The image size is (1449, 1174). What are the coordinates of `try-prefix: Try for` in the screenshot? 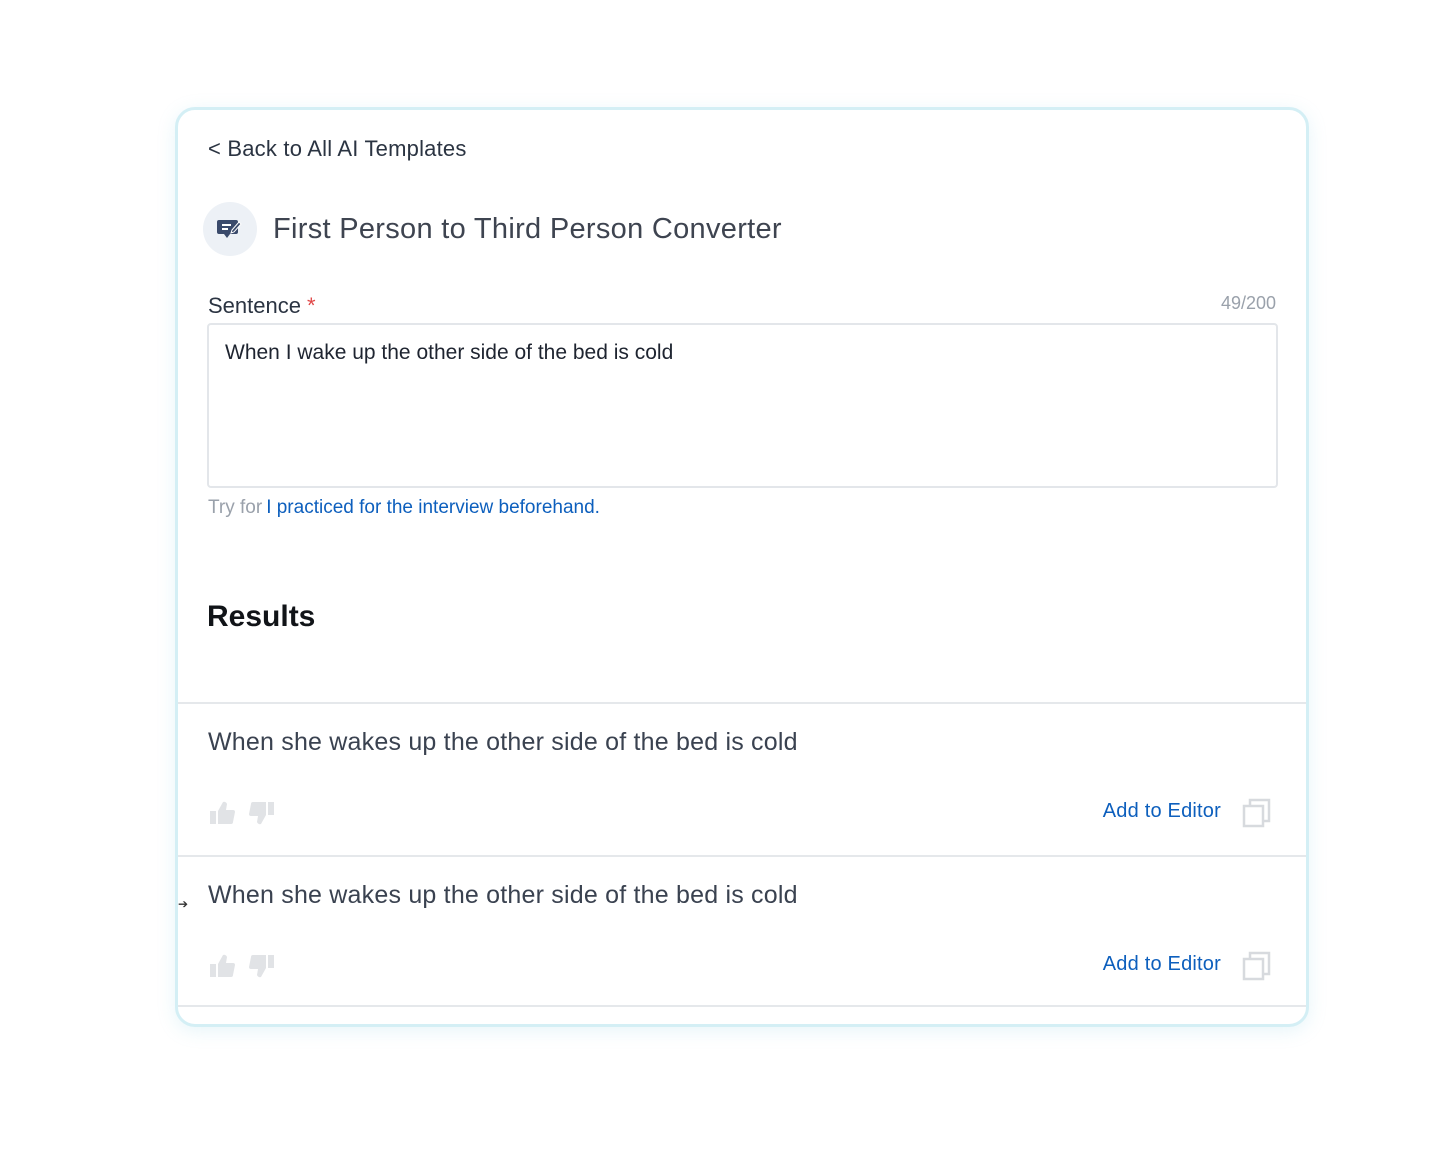 It's located at (235, 507).